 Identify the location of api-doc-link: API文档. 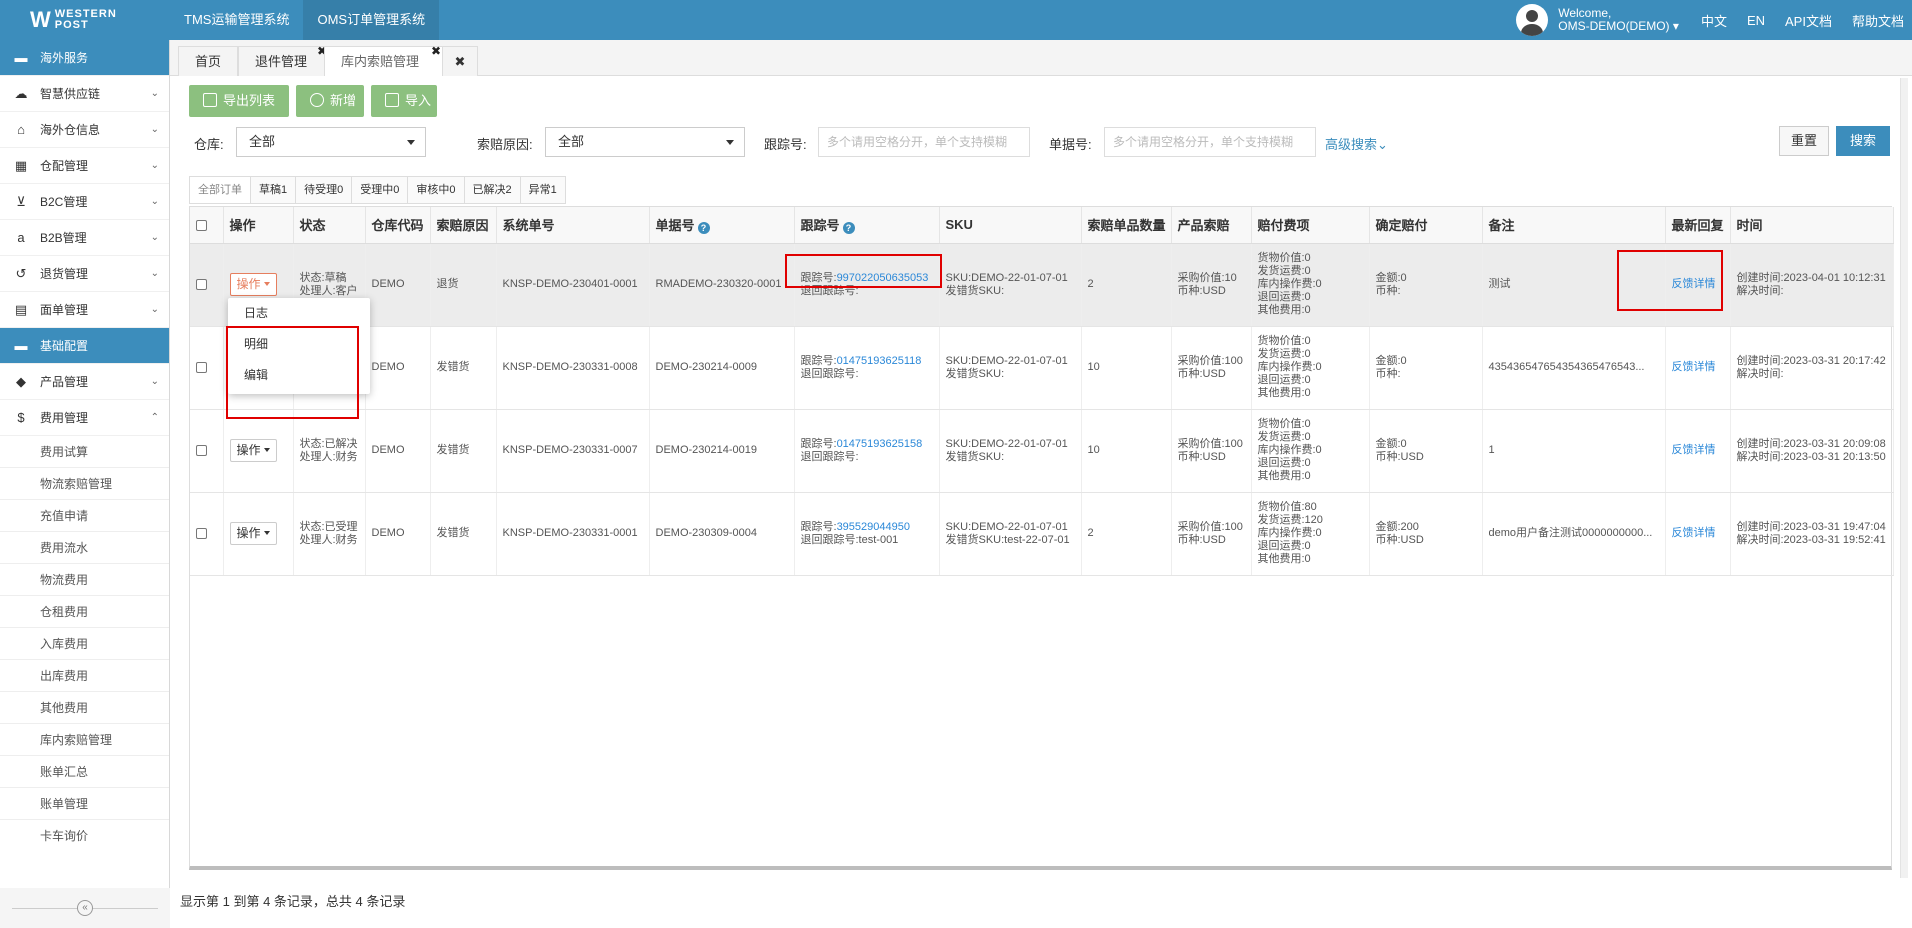
(1808, 20).